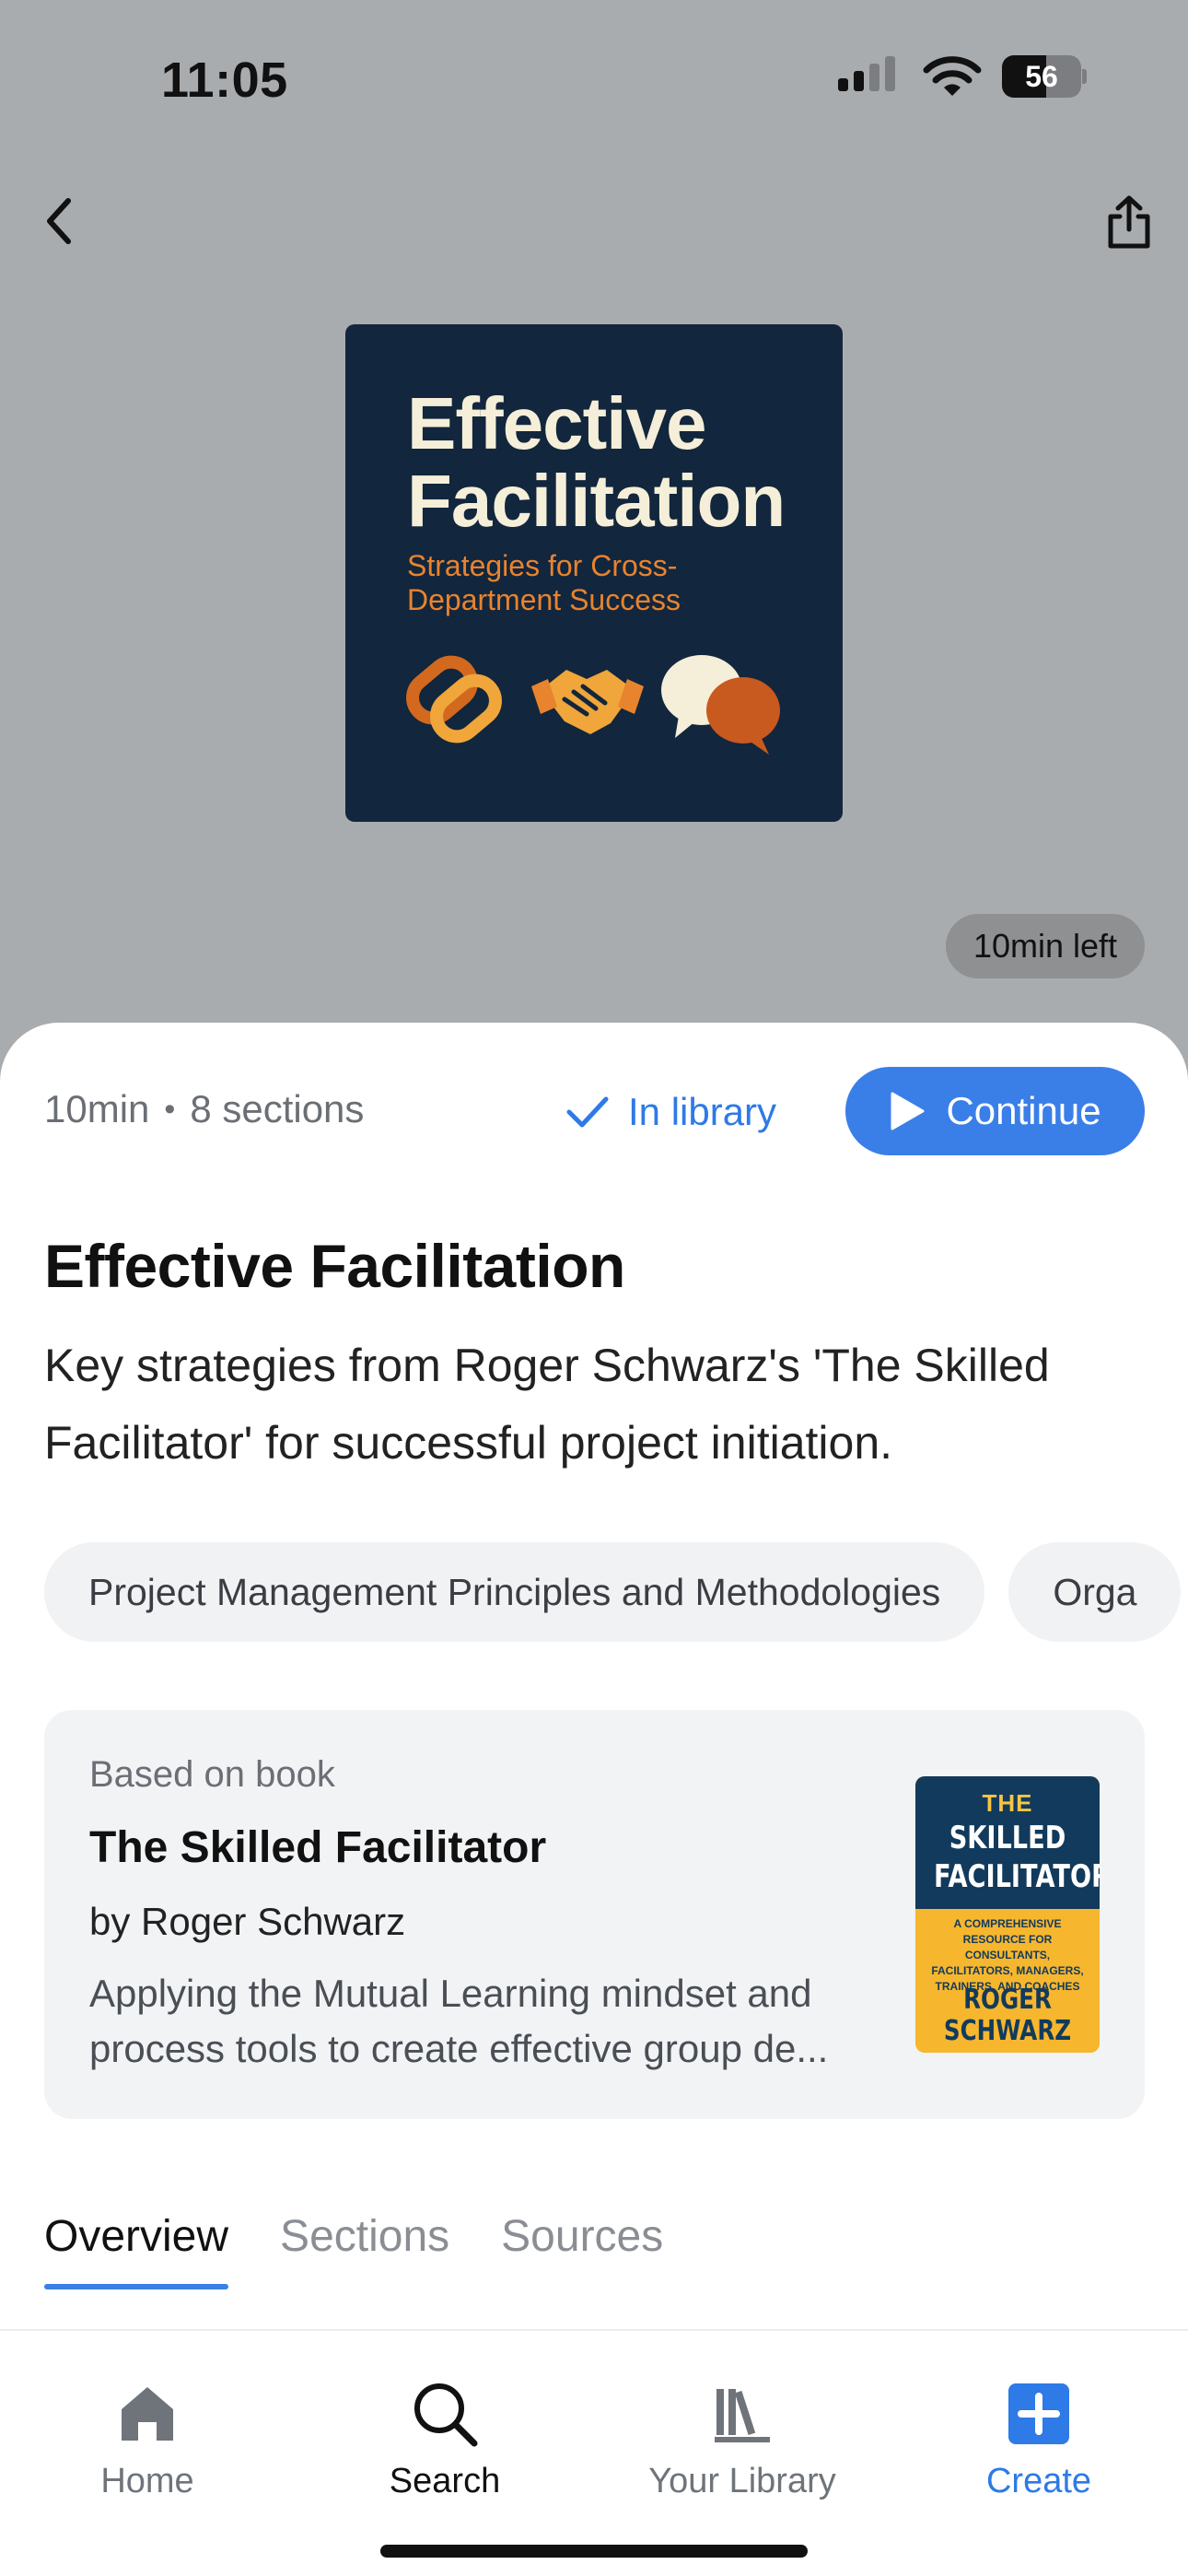 Image resolution: width=1188 pixels, height=2576 pixels. I want to click on cellular-signal-icon, so click(870, 76).